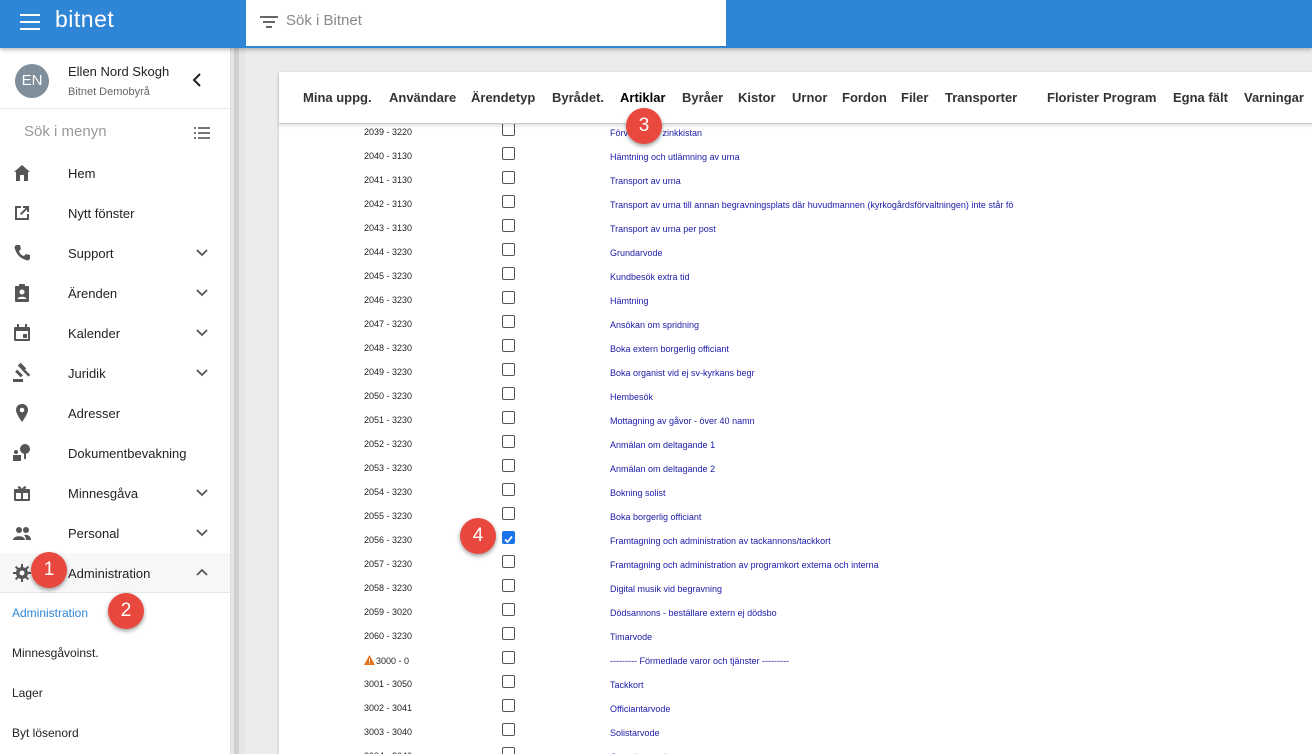 The height and width of the screenshot is (754, 1312). What do you see at coordinates (422, 97) in the screenshot?
I see `tab-användare: Användare` at bounding box center [422, 97].